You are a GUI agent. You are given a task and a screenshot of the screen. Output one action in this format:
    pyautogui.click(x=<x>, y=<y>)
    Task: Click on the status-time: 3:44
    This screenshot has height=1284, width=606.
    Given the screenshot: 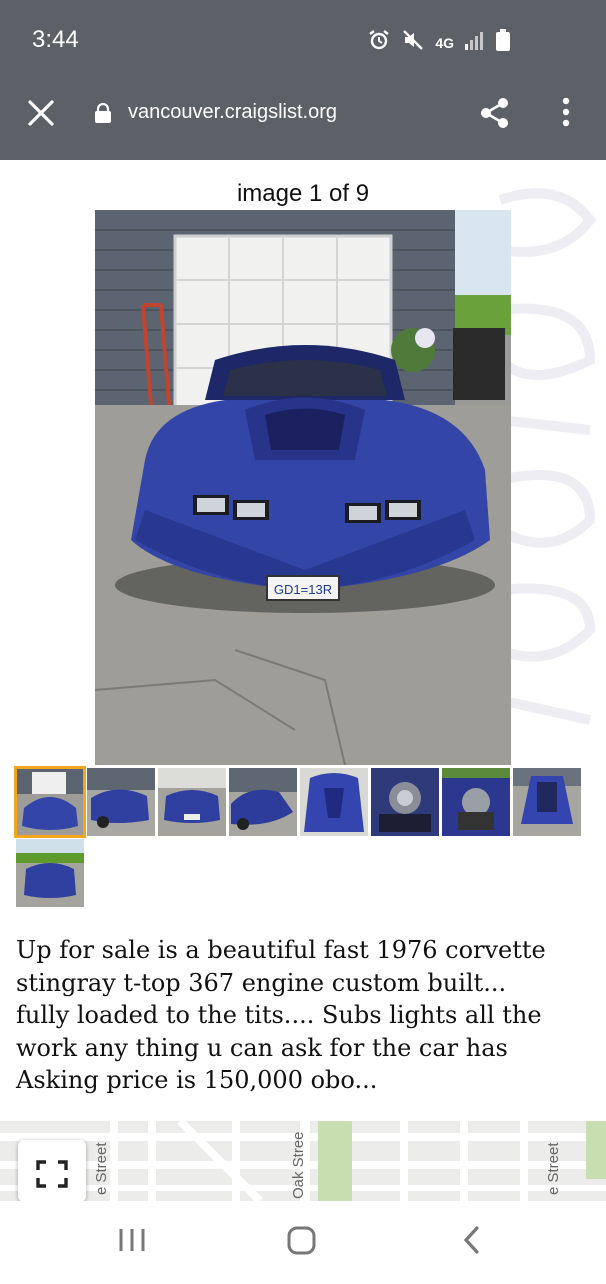 What is the action you would take?
    pyautogui.click(x=55, y=39)
    